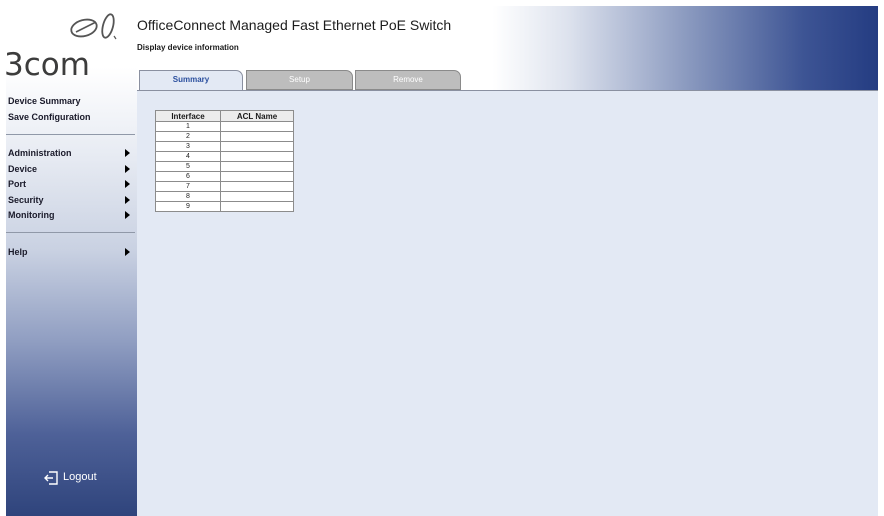  Describe the element at coordinates (44, 101) in the screenshot. I see `nav-device-summary: Device Summary` at that location.